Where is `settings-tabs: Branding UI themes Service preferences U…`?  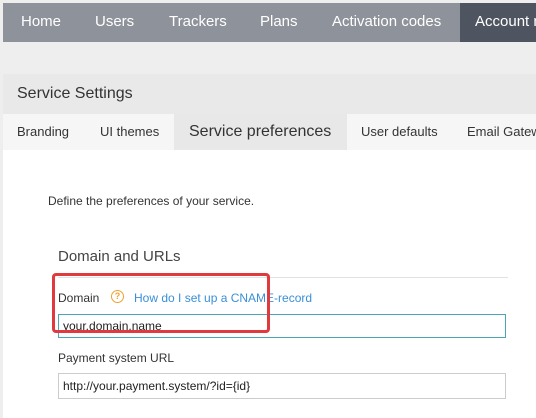 settings-tabs: Branding UI themes Service preferences U… is located at coordinates (269, 132).